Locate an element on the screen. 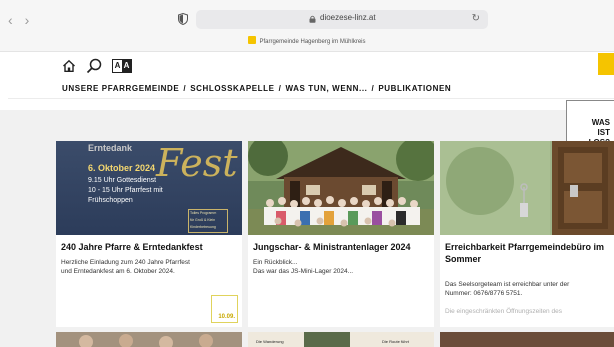 The height and width of the screenshot is (347, 614). card-image-door is located at coordinates (527, 188).